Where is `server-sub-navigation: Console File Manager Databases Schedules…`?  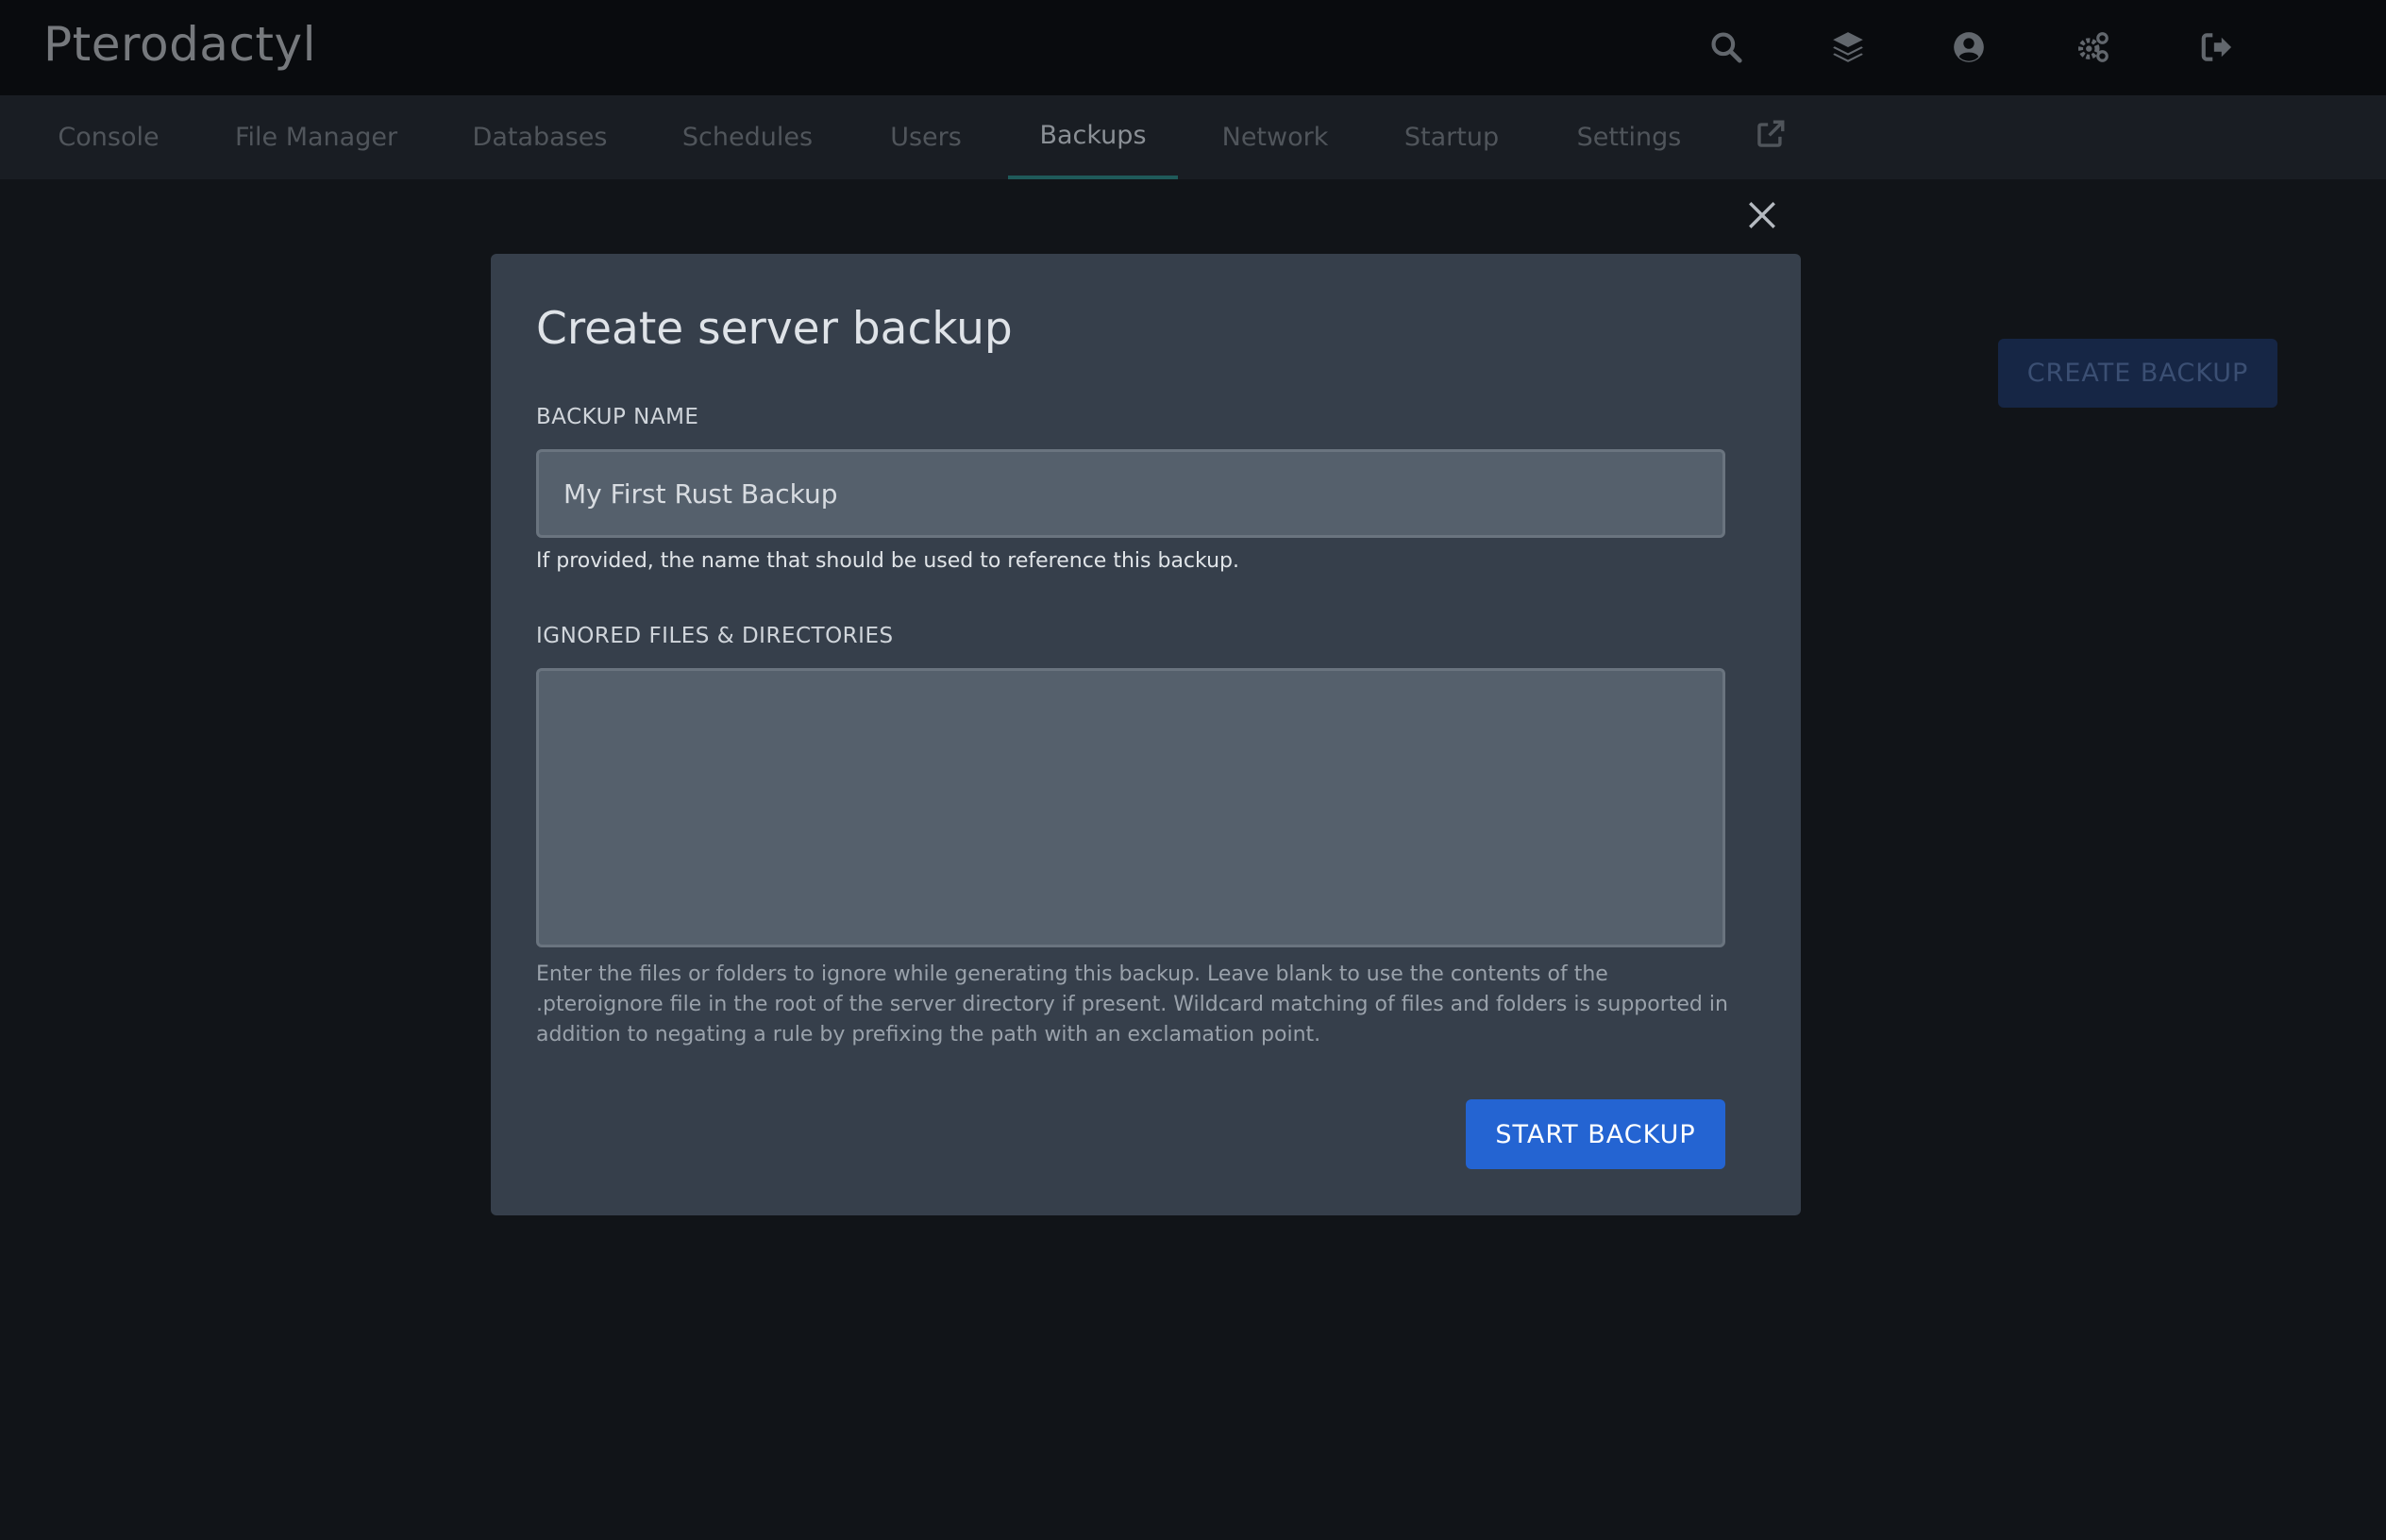
server-sub-navigation: Console File Manager Databases Schedules… is located at coordinates (1193, 137).